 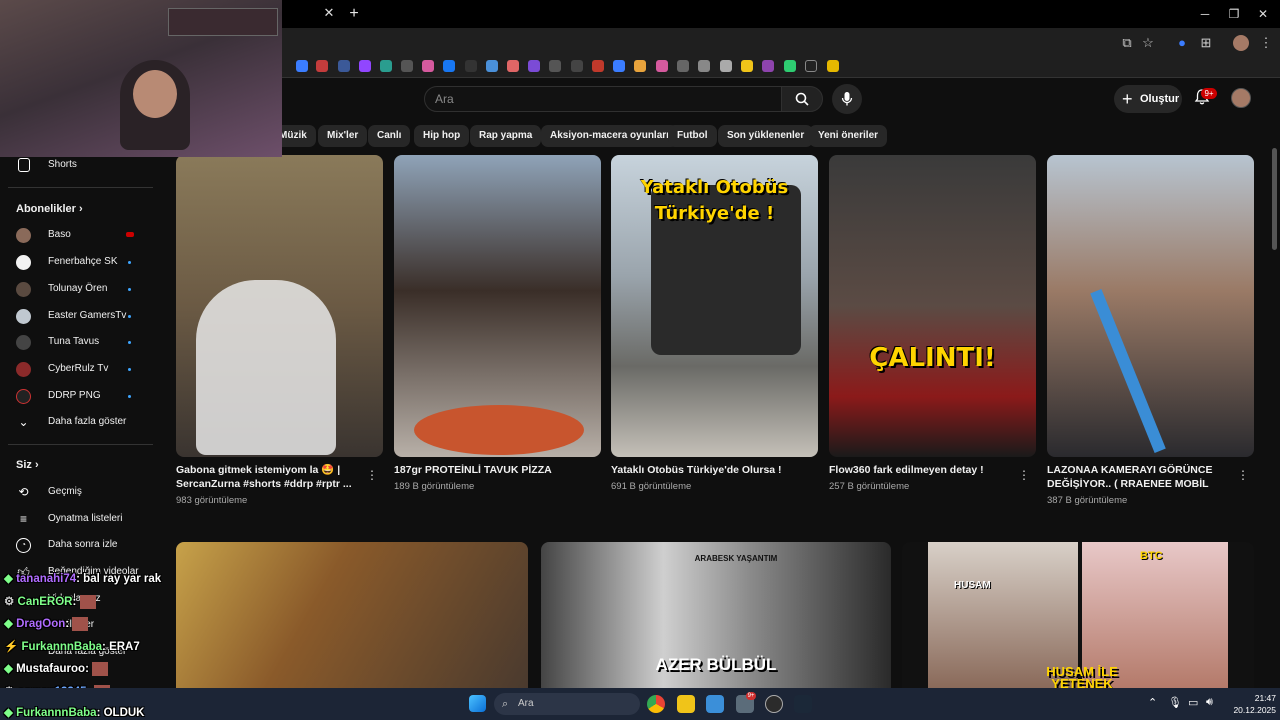 What do you see at coordinates (802, 99) in the screenshot?
I see `search-button` at bounding box center [802, 99].